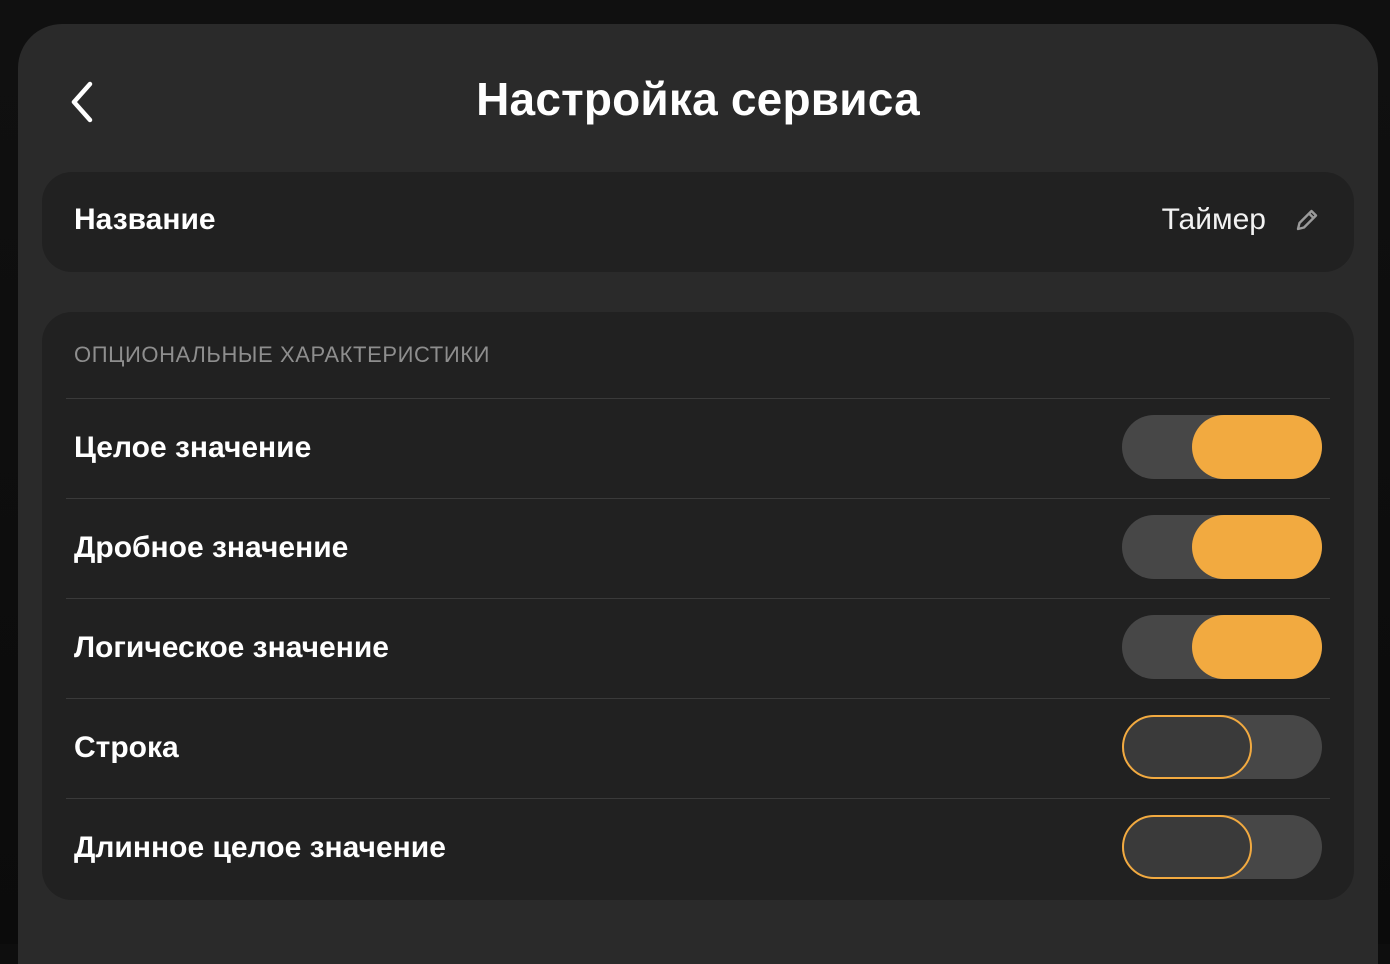 Image resolution: width=1390 pixels, height=964 pixels. What do you see at coordinates (282, 354) in the screenshot?
I see `section-title: ОПЦИОНАЛЬНЫЕ ХАРАКТЕРИСТИКИ` at bounding box center [282, 354].